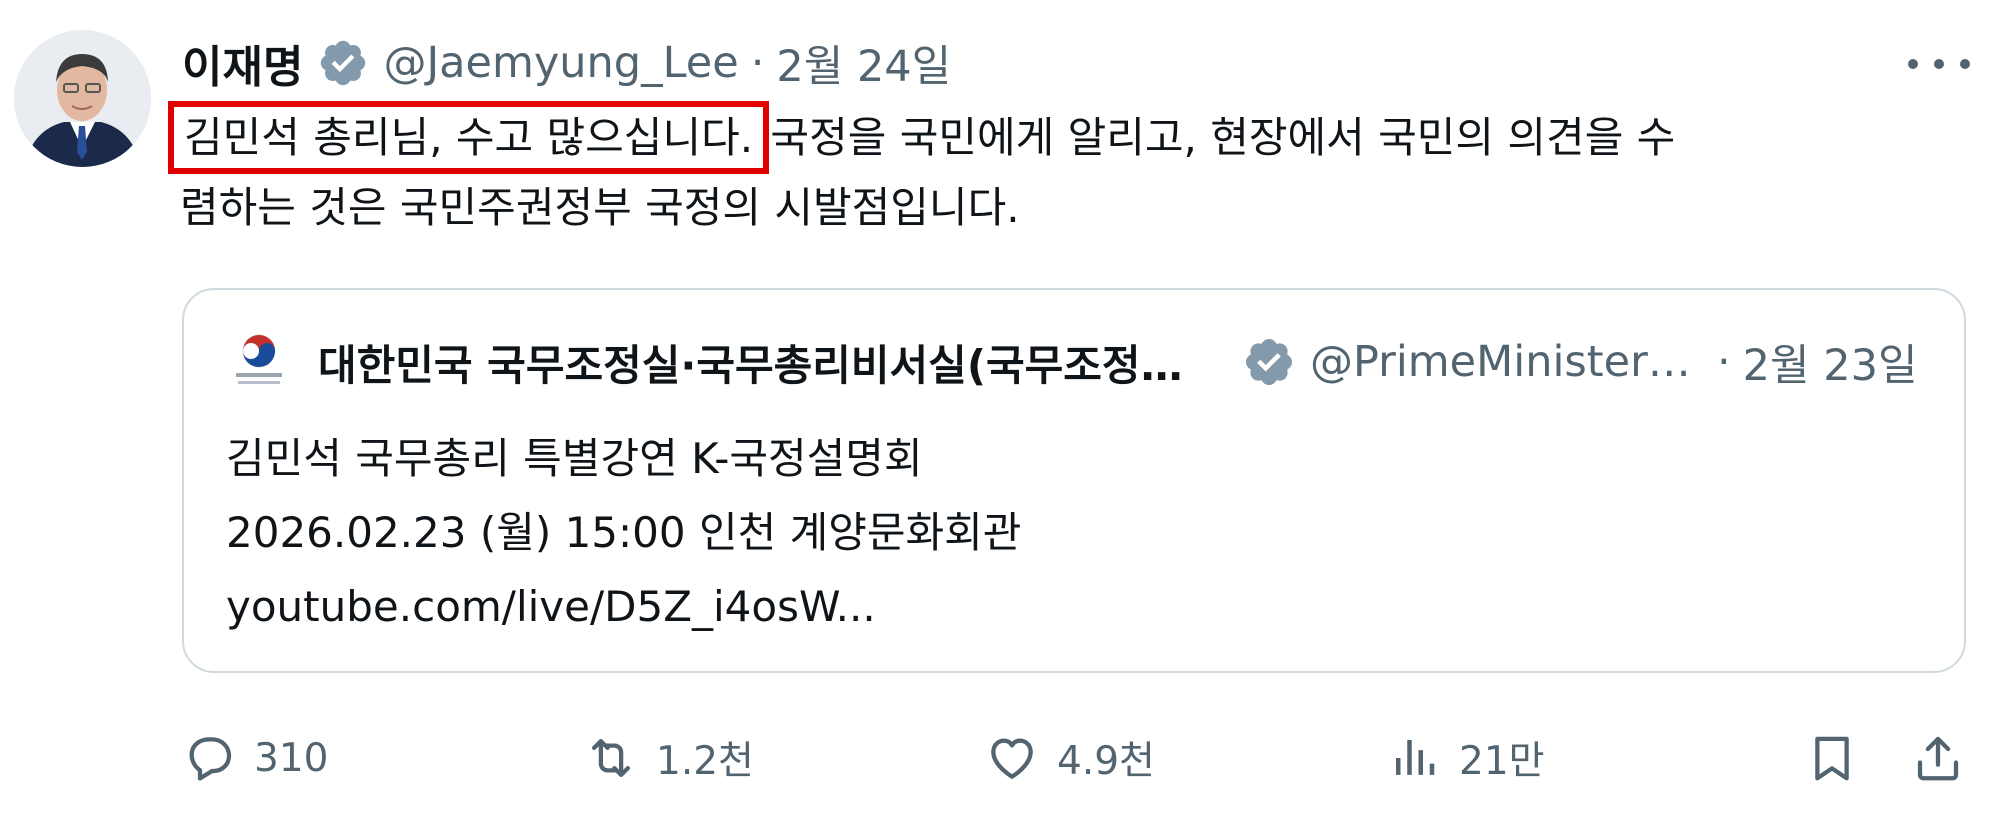 The height and width of the screenshot is (813, 2000). I want to click on share-icon, so click(1938, 758).